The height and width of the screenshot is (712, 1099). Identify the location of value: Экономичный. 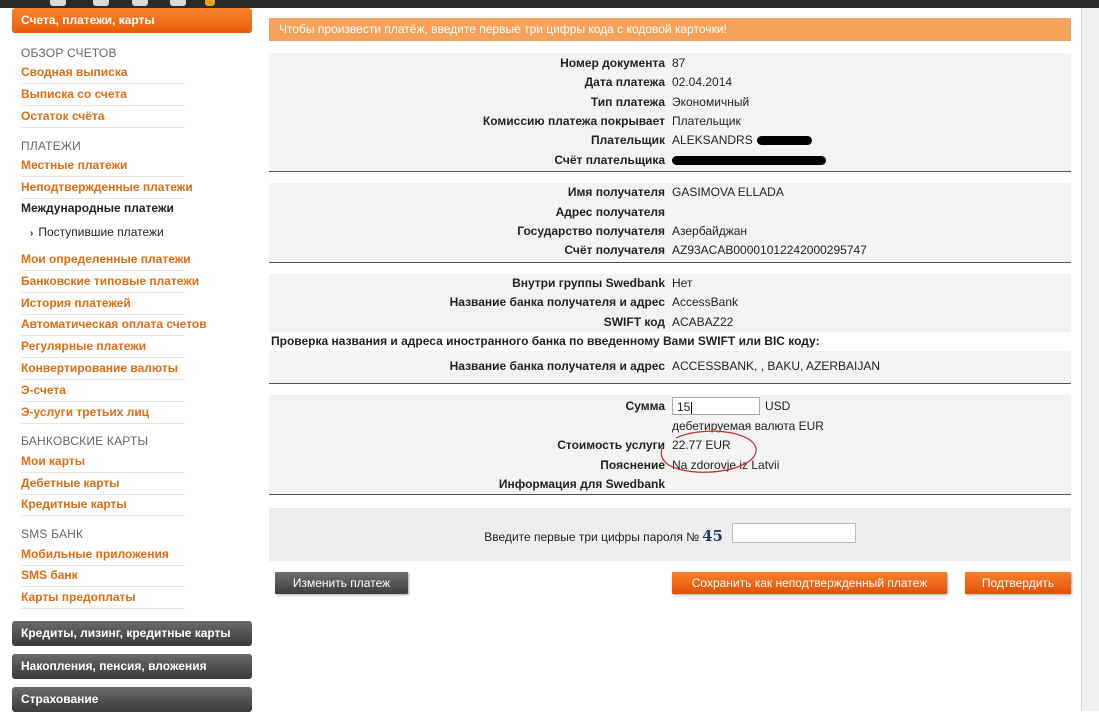
(711, 102).